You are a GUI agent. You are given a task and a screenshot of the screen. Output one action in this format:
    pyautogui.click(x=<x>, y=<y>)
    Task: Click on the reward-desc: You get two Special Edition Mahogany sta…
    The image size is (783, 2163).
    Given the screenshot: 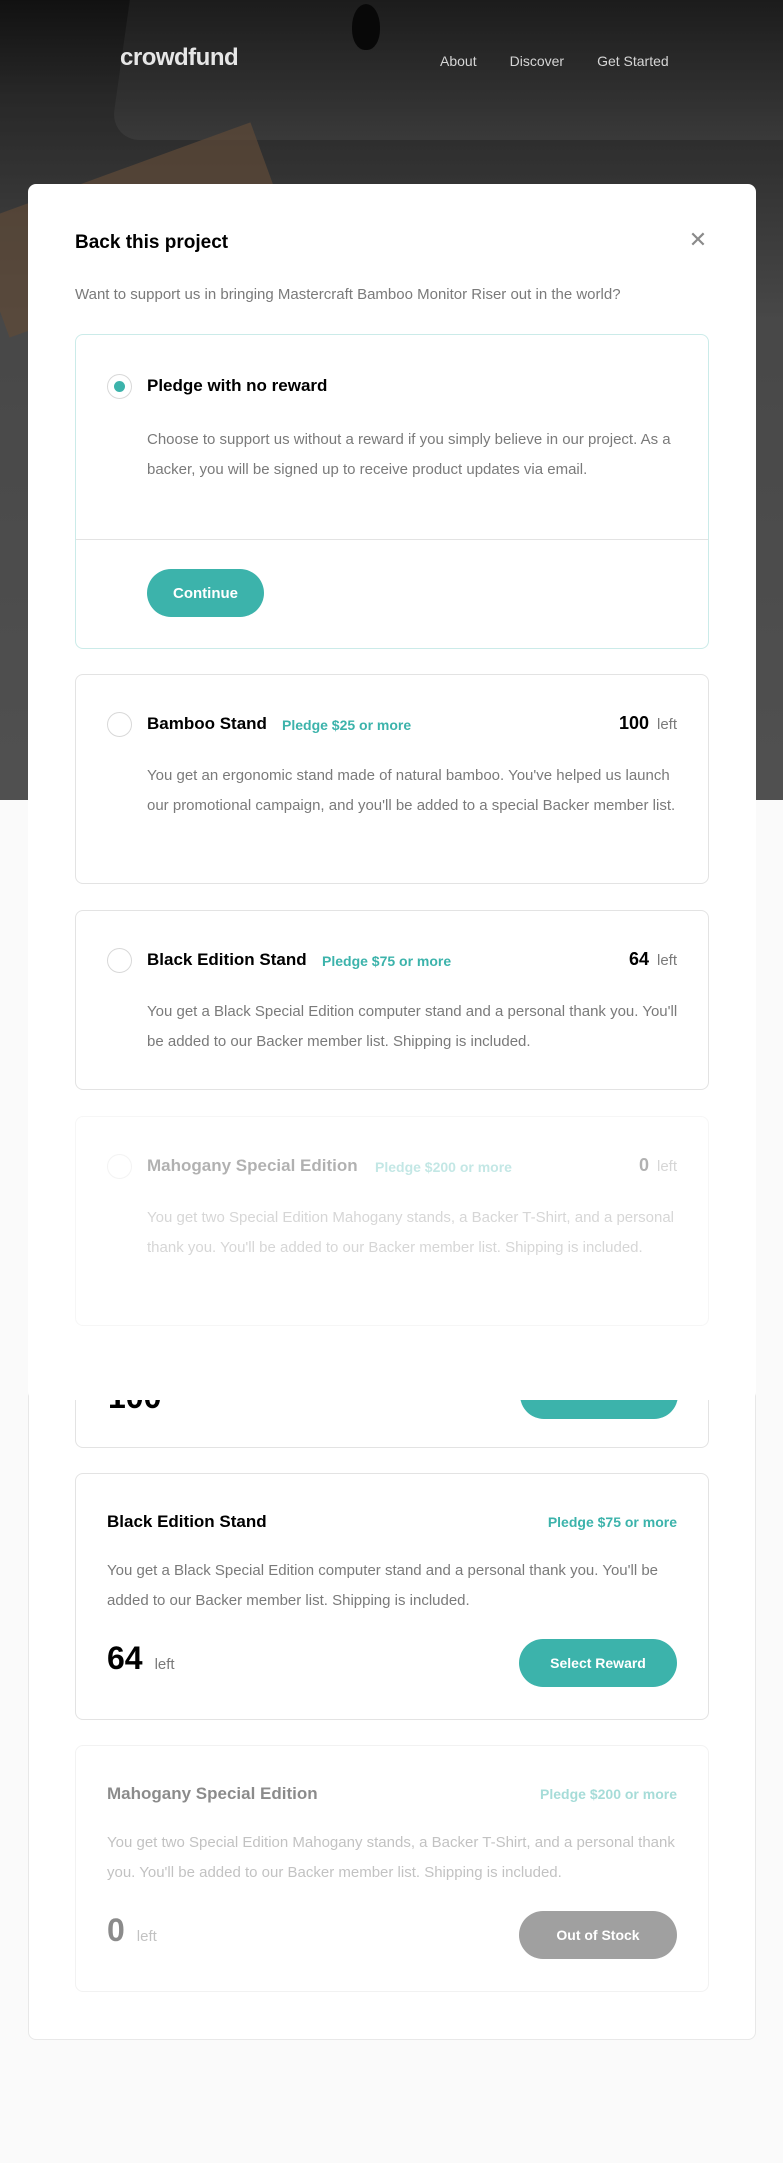 What is the action you would take?
    pyautogui.click(x=391, y=1857)
    